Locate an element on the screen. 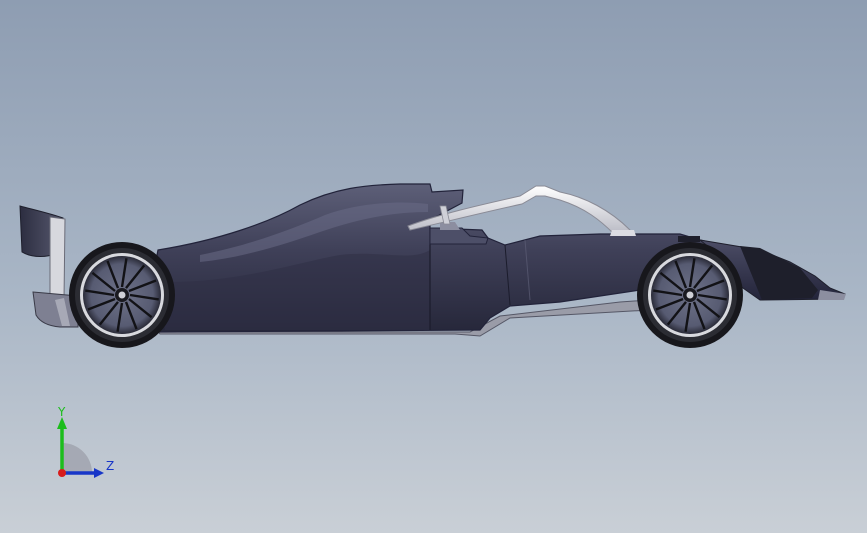 The width and height of the screenshot is (867, 533). z-axis-arrowhead is located at coordinates (99, 473).